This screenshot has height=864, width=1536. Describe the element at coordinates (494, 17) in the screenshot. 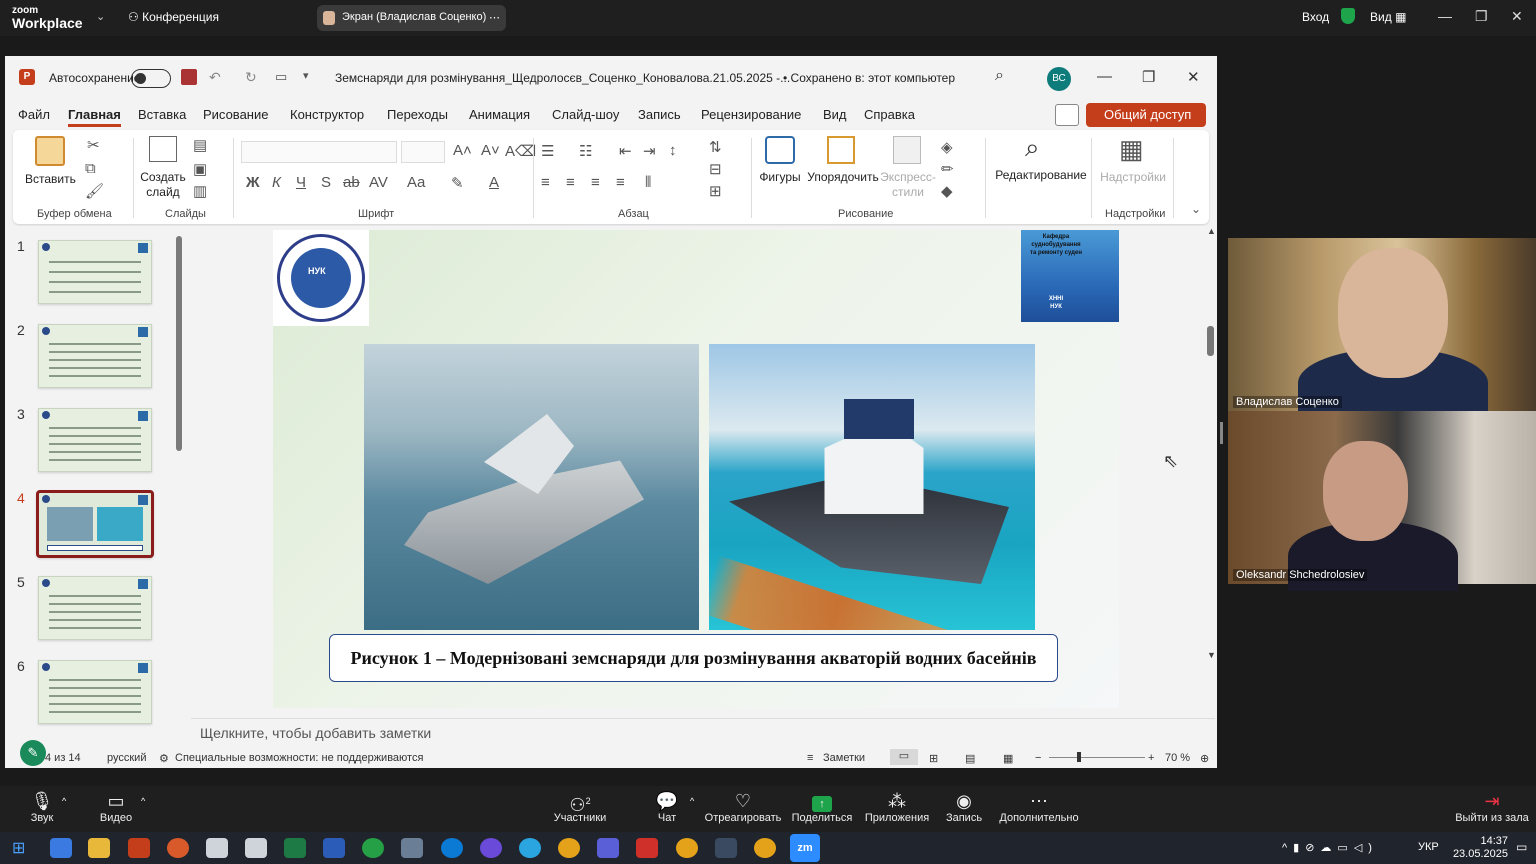

I see `more-icon: ⋯` at that location.